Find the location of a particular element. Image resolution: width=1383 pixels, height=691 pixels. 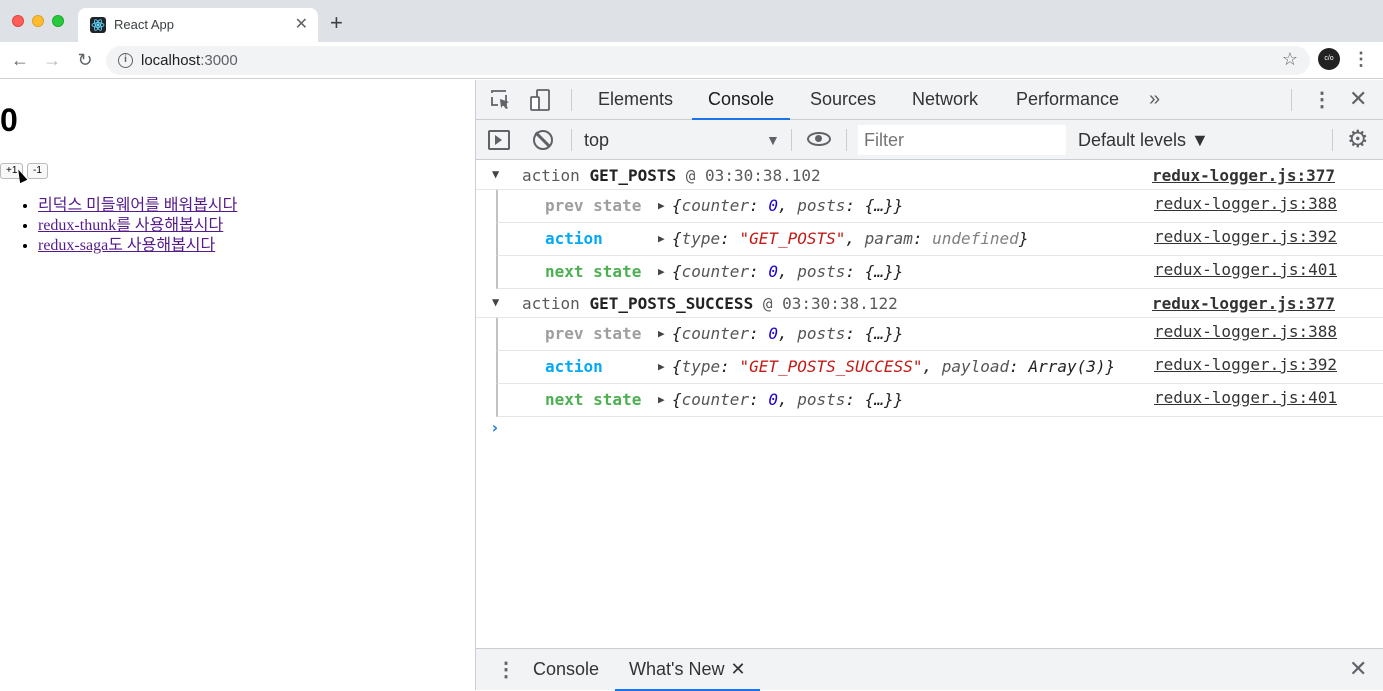

post-link: 리덕스 미들웨어를 배워봅시다 is located at coordinates (137, 205).